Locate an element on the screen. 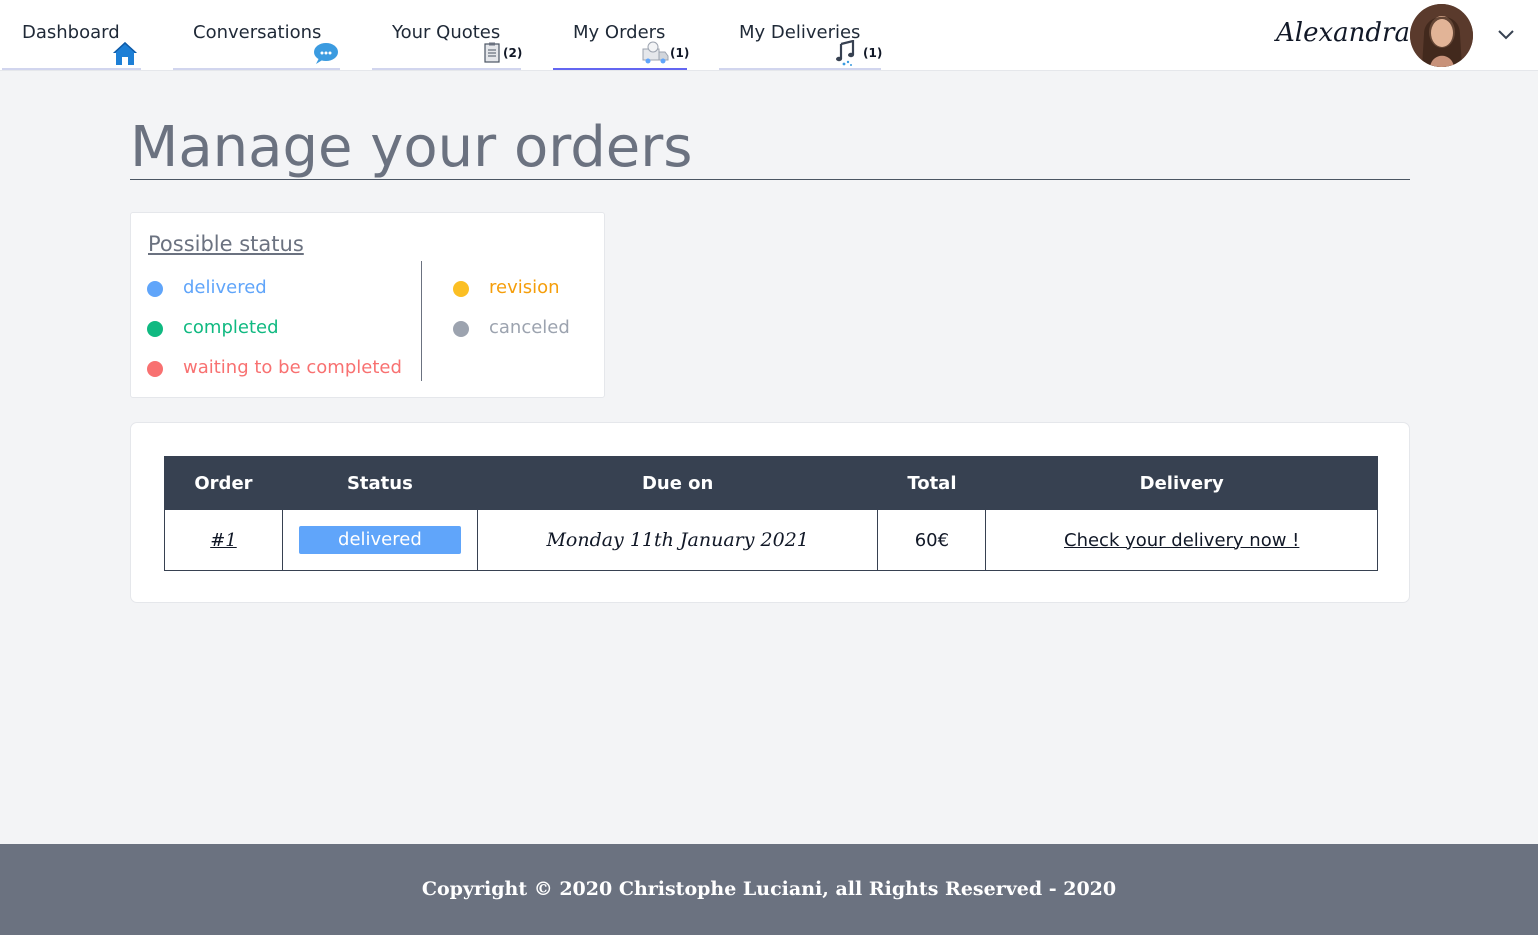 This screenshot has height=935, width=1538. home-icon is located at coordinates (125, 53).